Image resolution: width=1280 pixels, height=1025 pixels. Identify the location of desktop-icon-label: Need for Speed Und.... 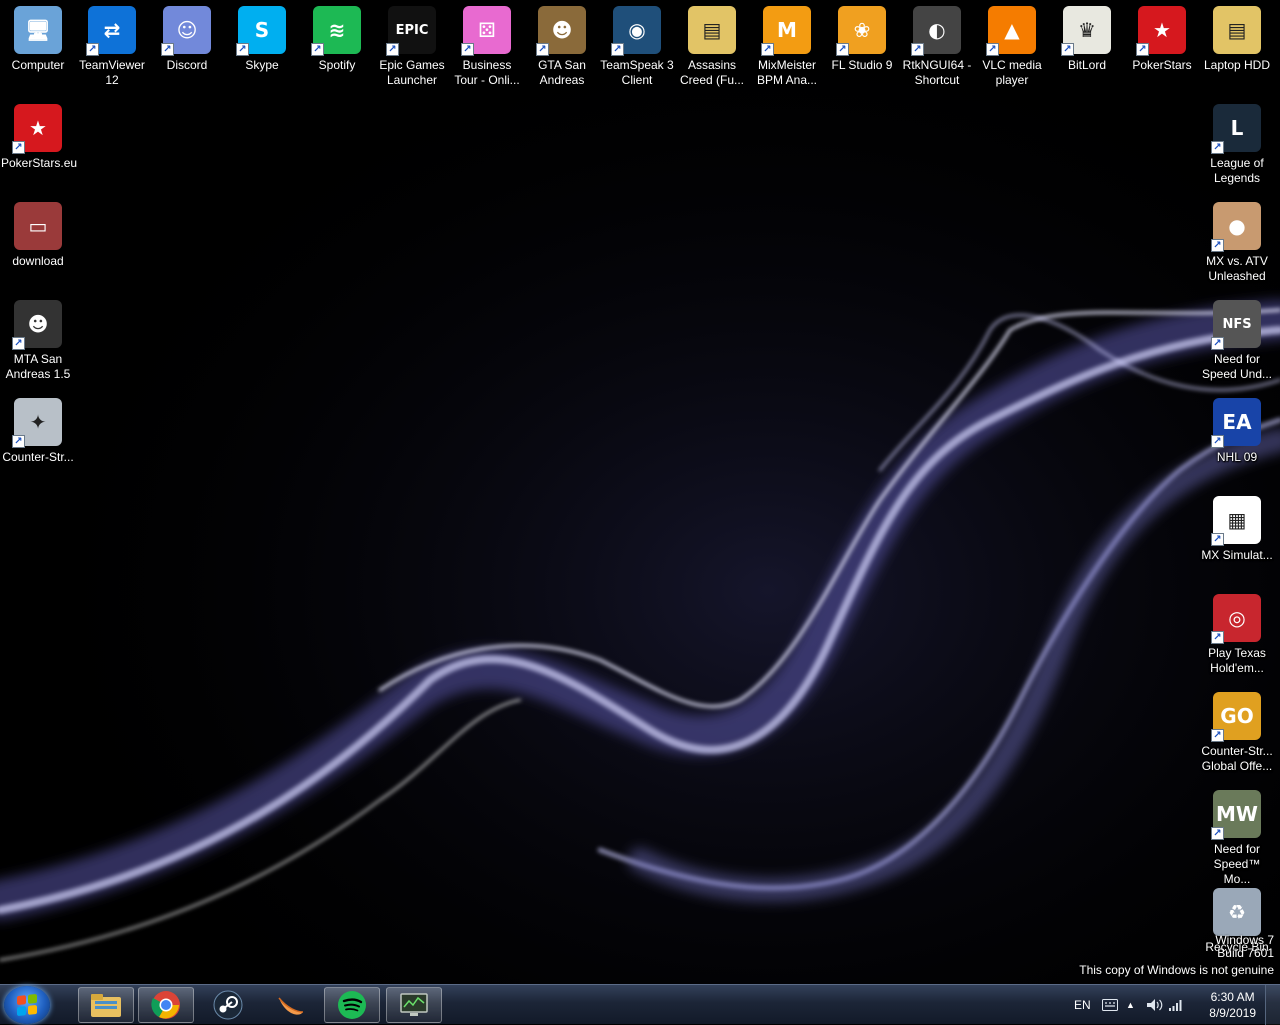
(1237, 366).